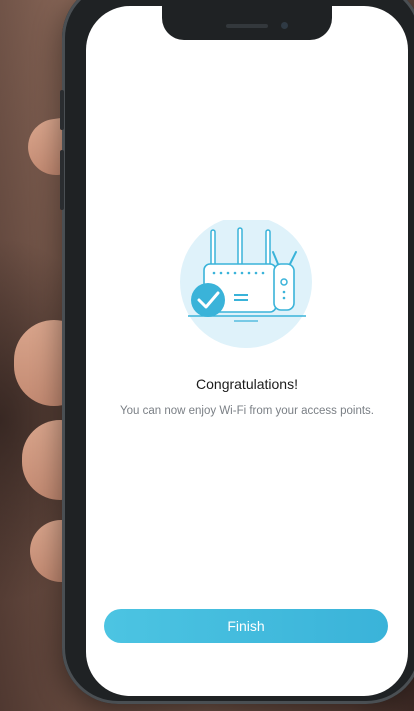 The height and width of the screenshot is (711, 414). What do you see at coordinates (246, 626) in the screenshot?
I see `finish-button: Finish` at bounding box center [246, 626].